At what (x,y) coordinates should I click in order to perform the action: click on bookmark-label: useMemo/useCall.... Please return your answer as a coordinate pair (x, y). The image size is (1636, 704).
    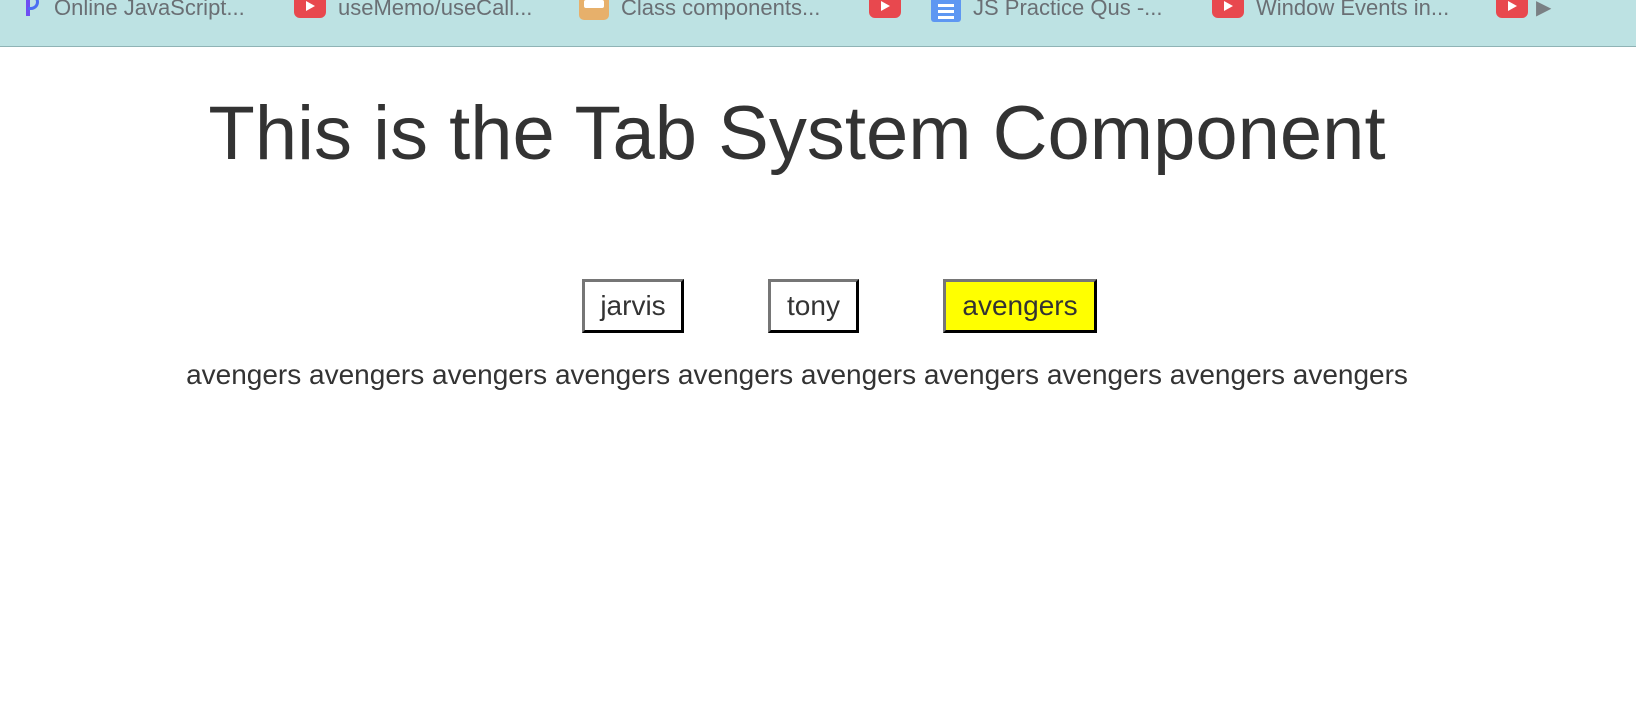
    Looking at the image, I should click on (435, 10).